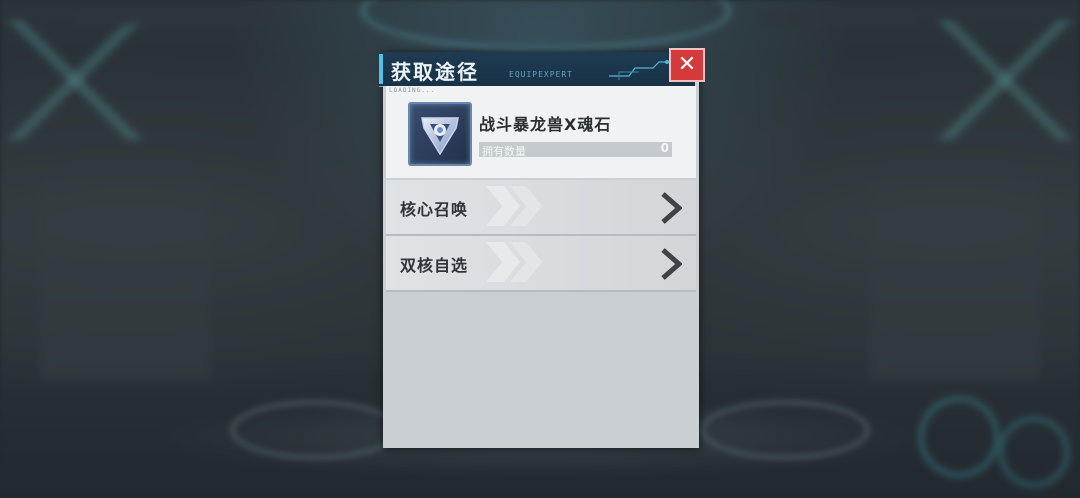 The image size is (1080, 498). I want to click on item-name: 战斗暴龙兽X魂石, so click(545, 124).